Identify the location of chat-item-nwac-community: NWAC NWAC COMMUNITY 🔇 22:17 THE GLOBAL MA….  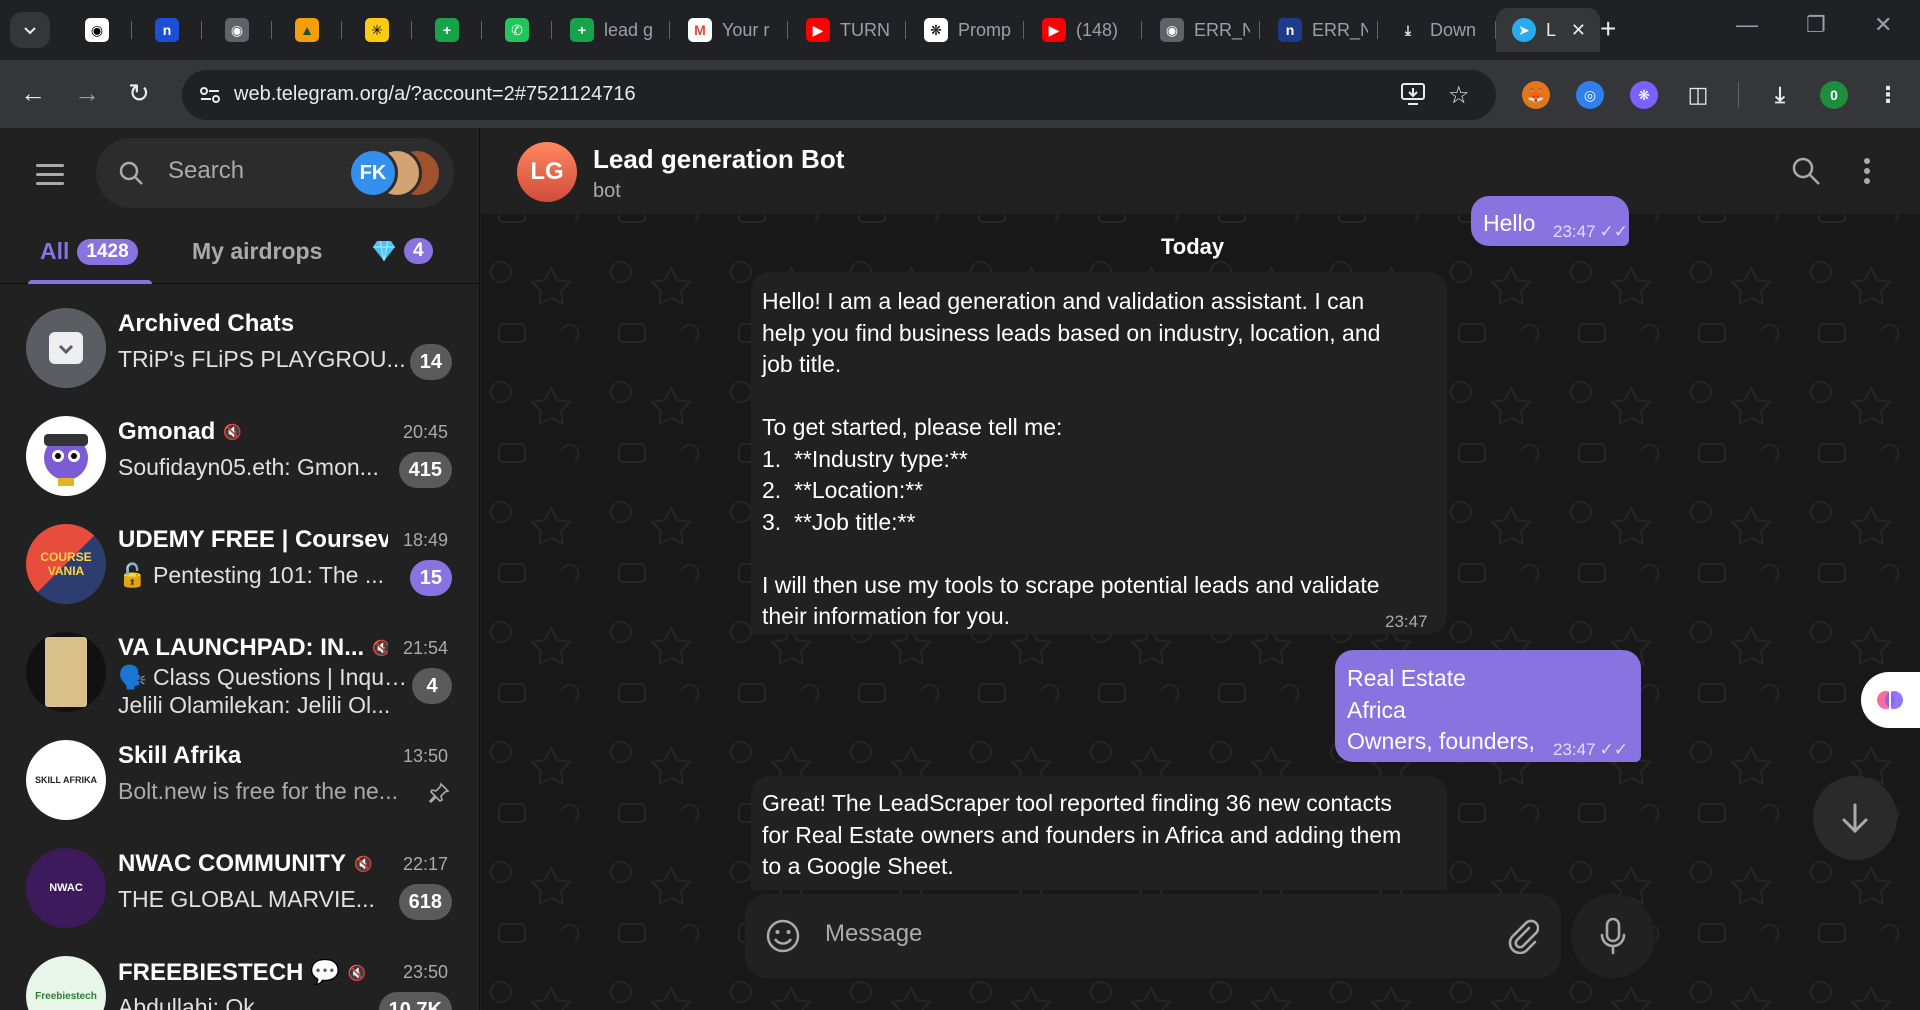
(239, 888).